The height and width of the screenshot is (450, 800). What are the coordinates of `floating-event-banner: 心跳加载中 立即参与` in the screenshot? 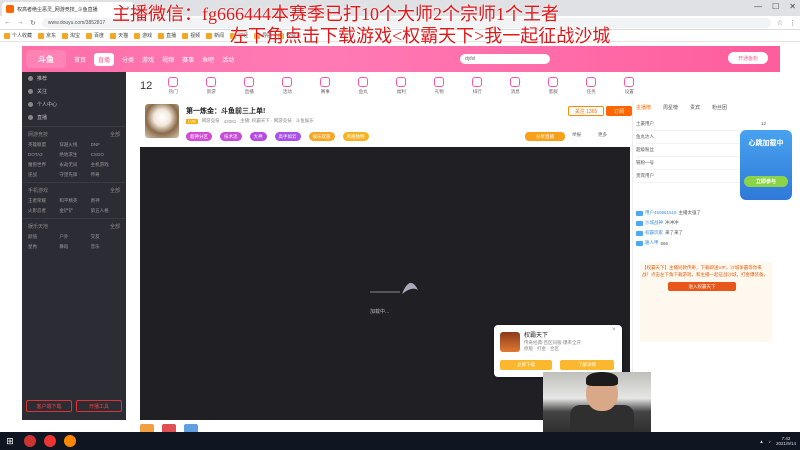 It's located at (766, 165).